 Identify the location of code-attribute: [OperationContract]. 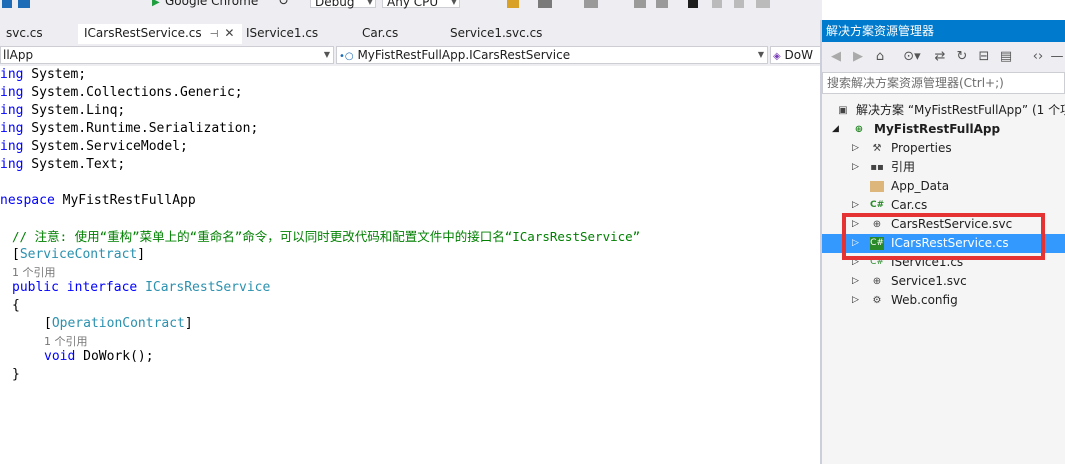
(118, 323).